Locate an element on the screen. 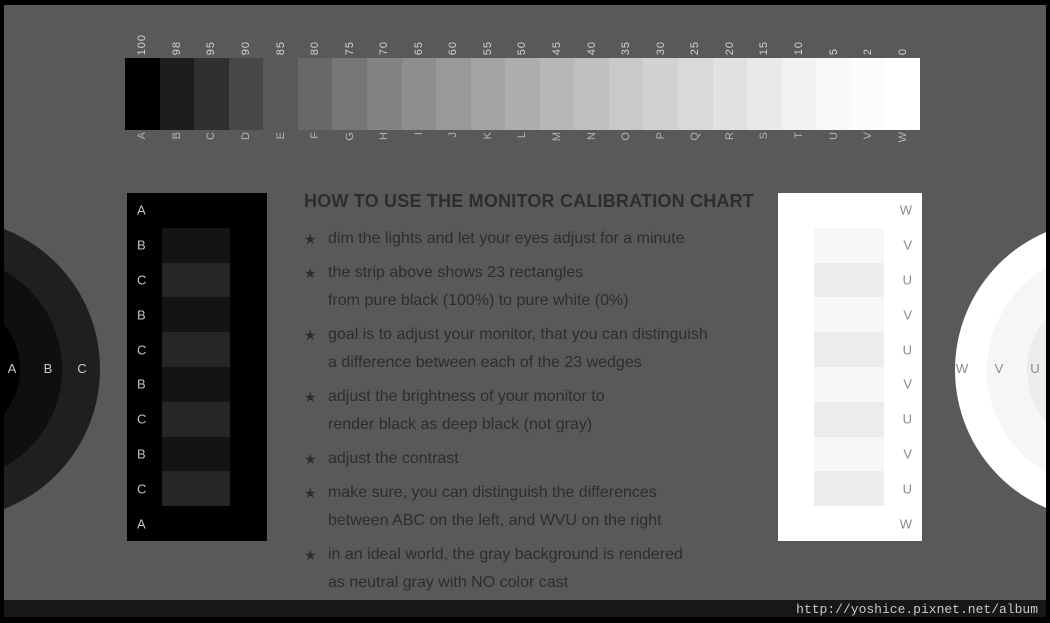 The image size is (1050, 623). strip-letter-cell: I is located at coordinates (419, 144).